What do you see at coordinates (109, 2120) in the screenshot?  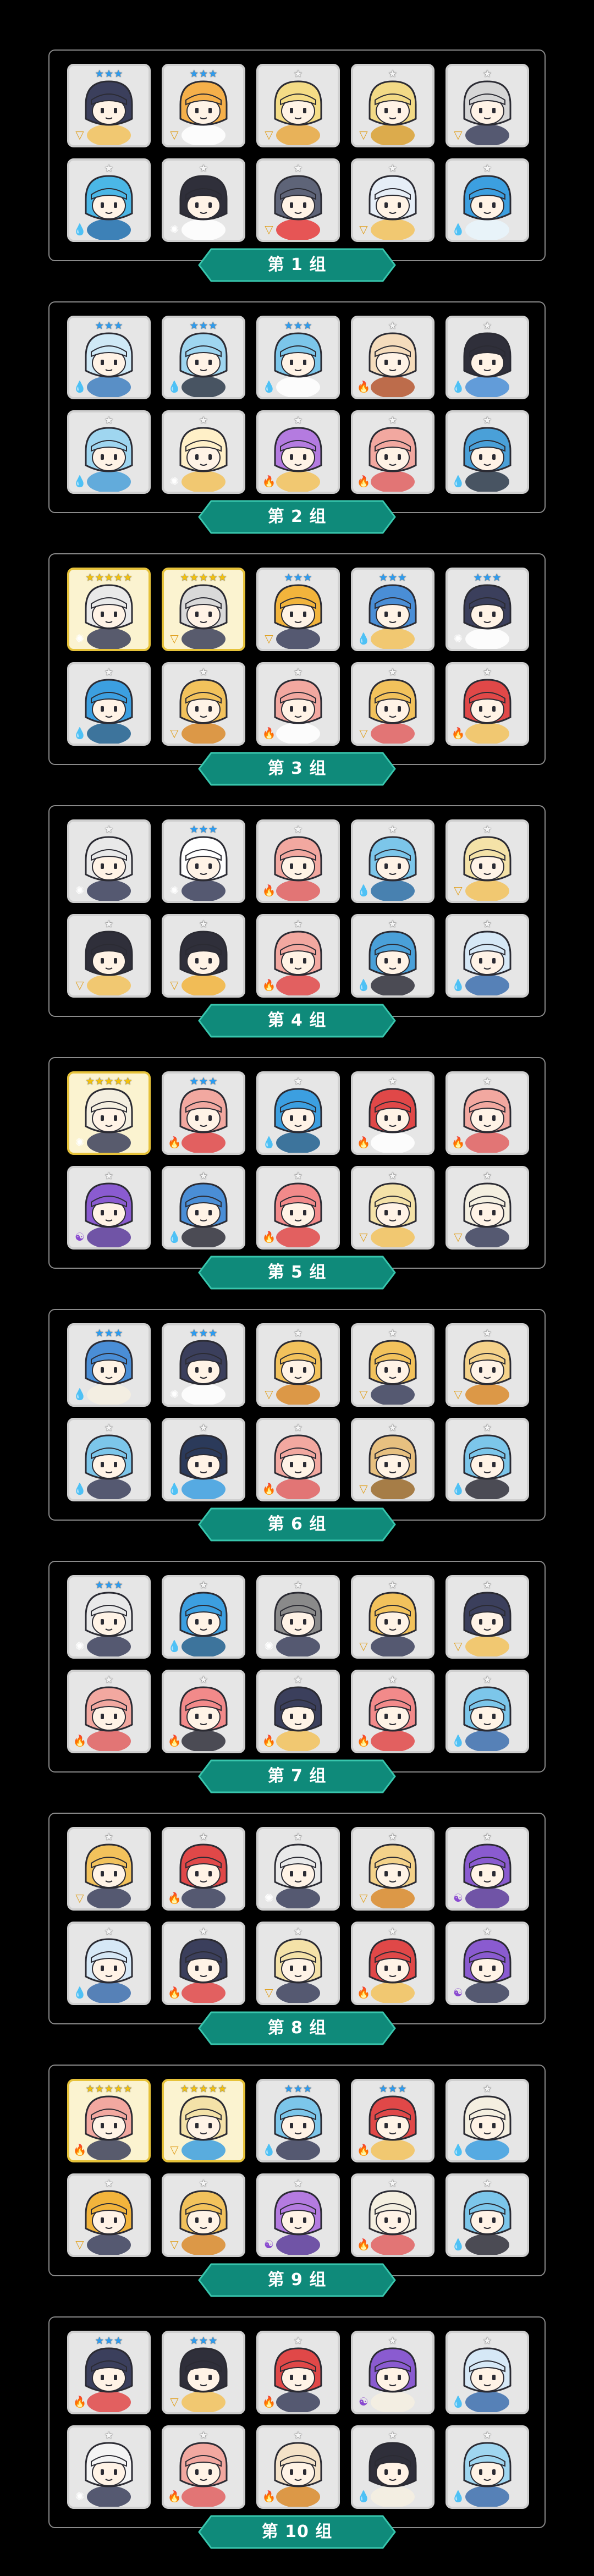 I see `character-card: ★ ★ ★ ★ ★ 🔥` at bounding box center [109, 2120].